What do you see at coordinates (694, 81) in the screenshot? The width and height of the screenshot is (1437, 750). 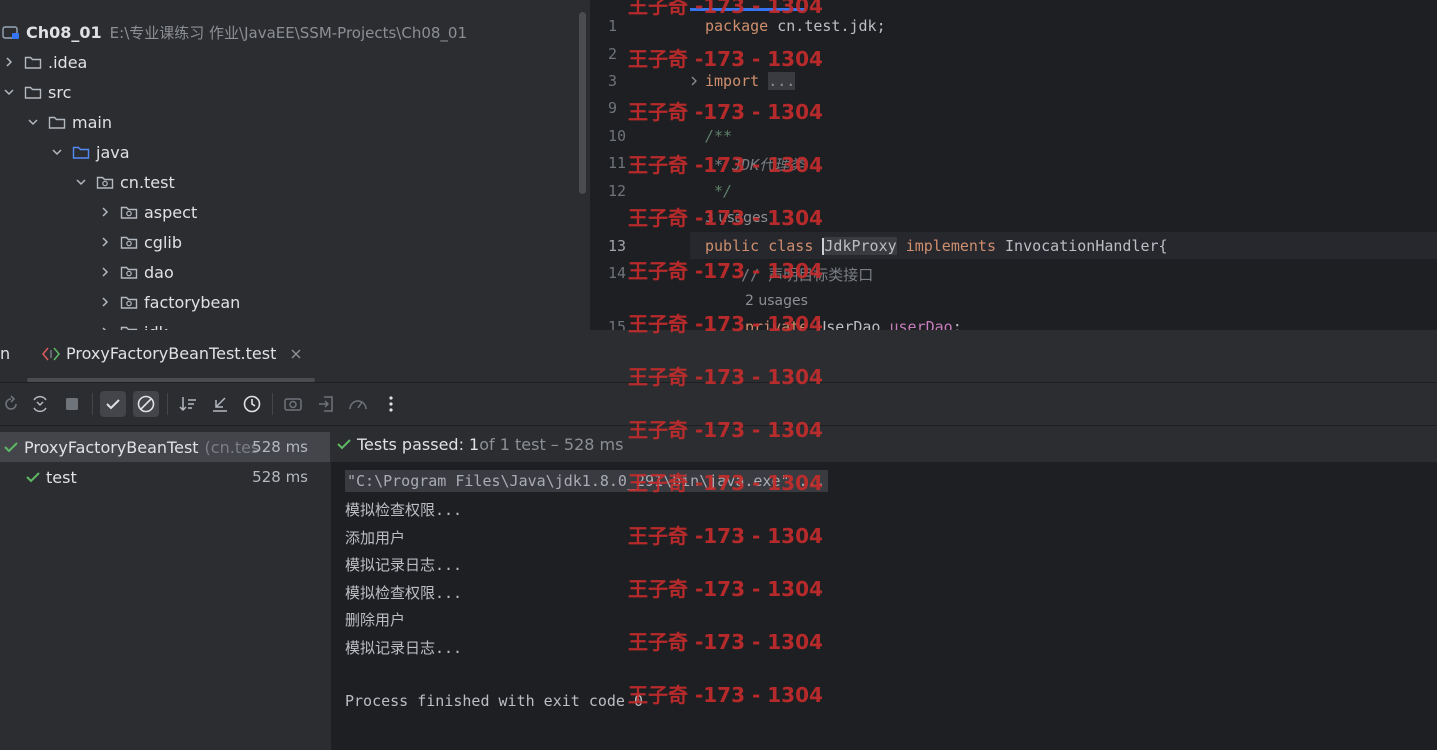 I see `fold-chevron-icon` at bounding box center [694, 81].